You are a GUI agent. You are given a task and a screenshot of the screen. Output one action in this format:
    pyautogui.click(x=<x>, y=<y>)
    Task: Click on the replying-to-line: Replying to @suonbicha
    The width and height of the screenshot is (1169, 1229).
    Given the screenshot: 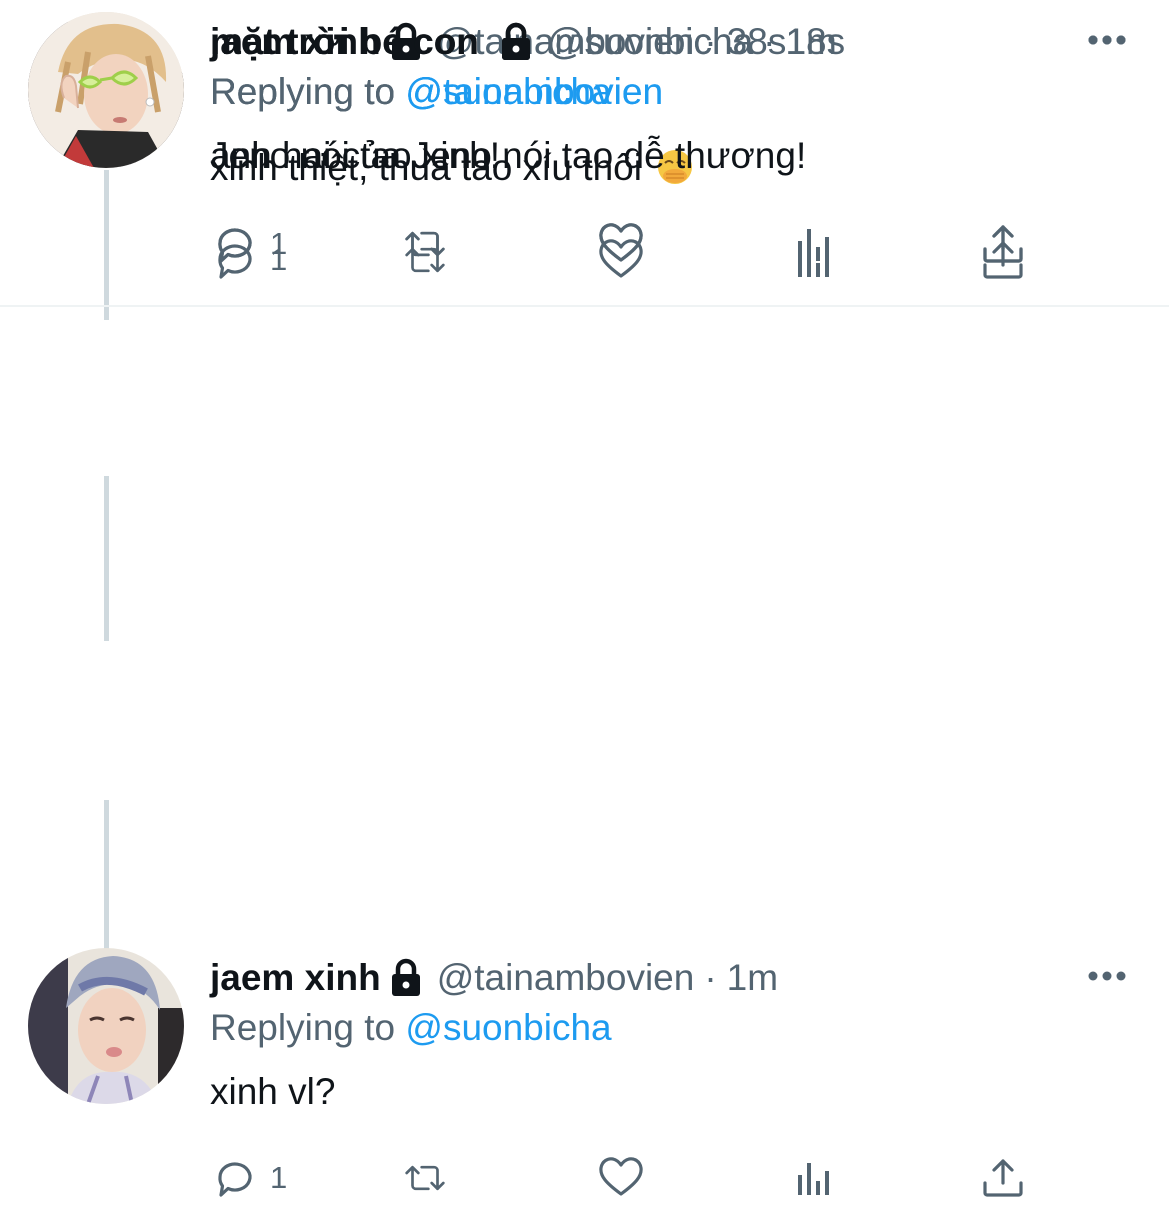 What is the action you would take?
    pyautogui.click(x=669, y=1028)
    